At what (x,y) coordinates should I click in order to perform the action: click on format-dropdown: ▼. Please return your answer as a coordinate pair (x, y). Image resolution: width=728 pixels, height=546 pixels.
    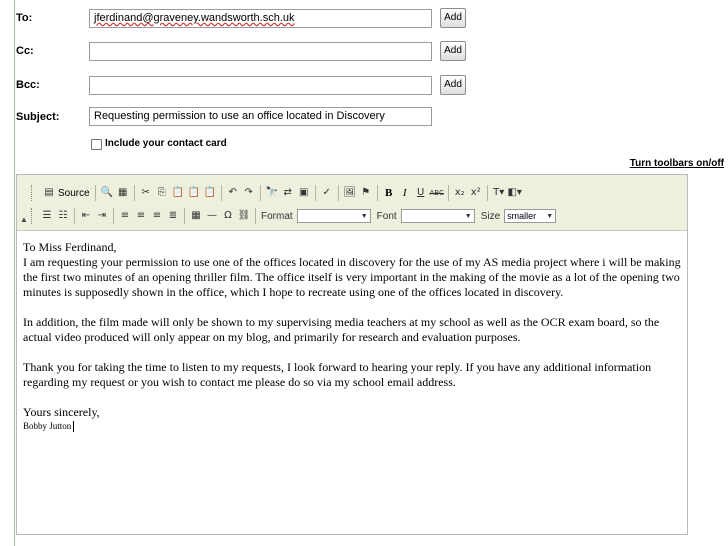
    Looking at the image, I should click on (333, 216).